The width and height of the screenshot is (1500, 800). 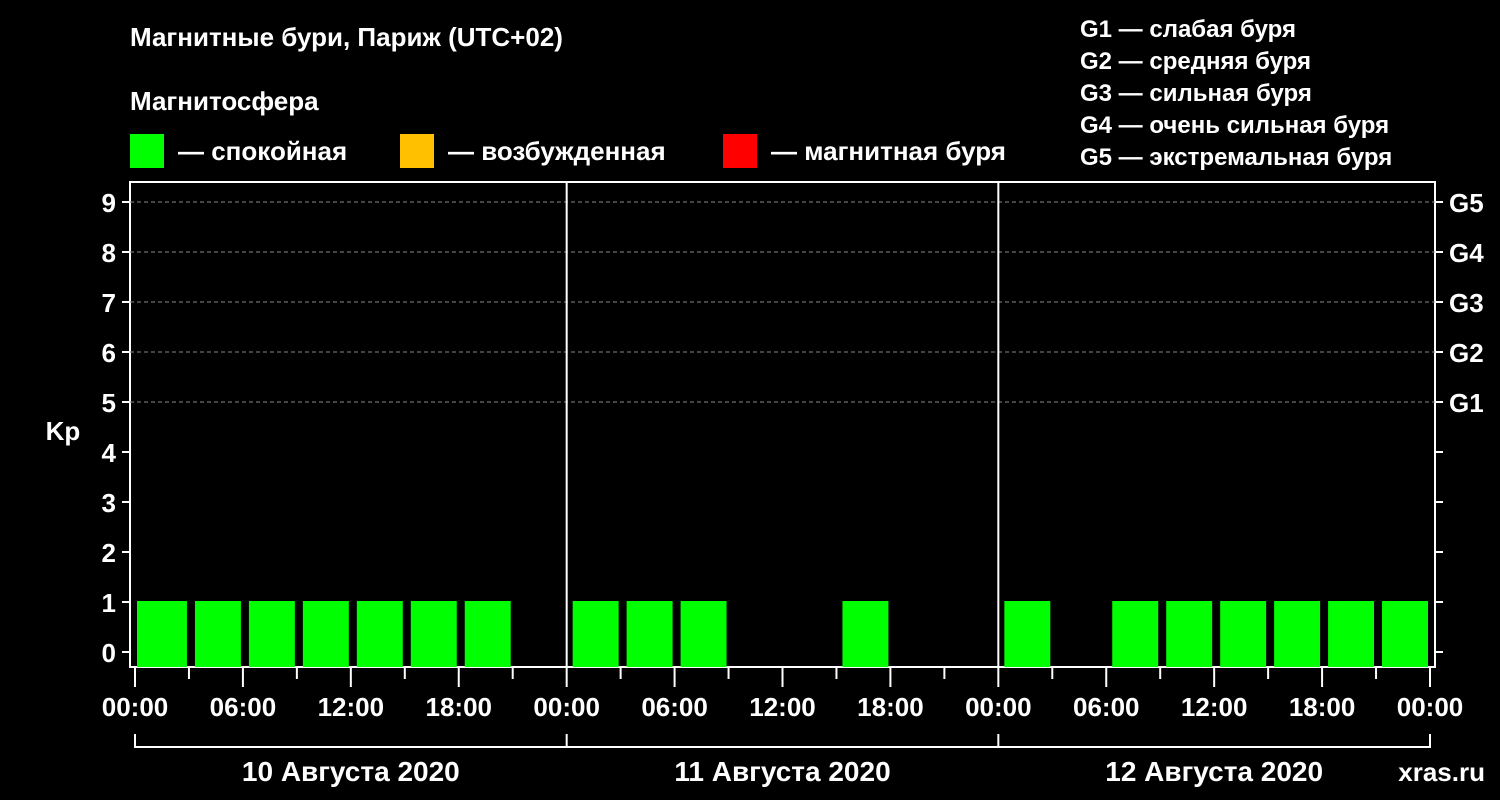 What do you see at coordinates (1441, 772) in the screenshot?
I see `watermark: xras.ru` at bounding box center [1441, 772].